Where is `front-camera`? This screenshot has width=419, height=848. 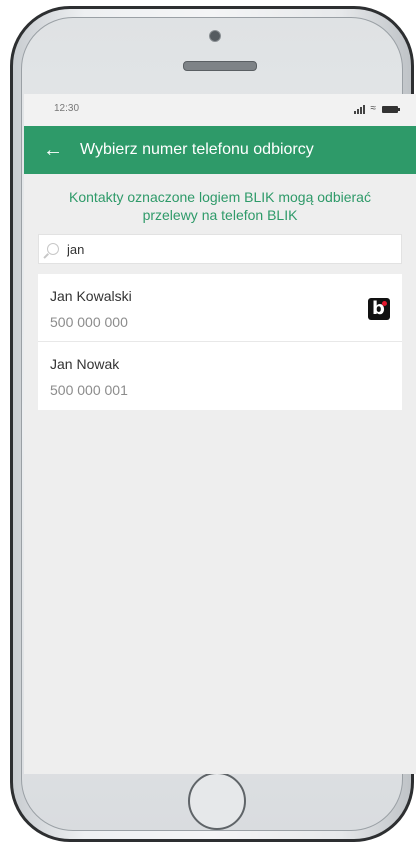 front-camera is located at coordinates (215, 36).